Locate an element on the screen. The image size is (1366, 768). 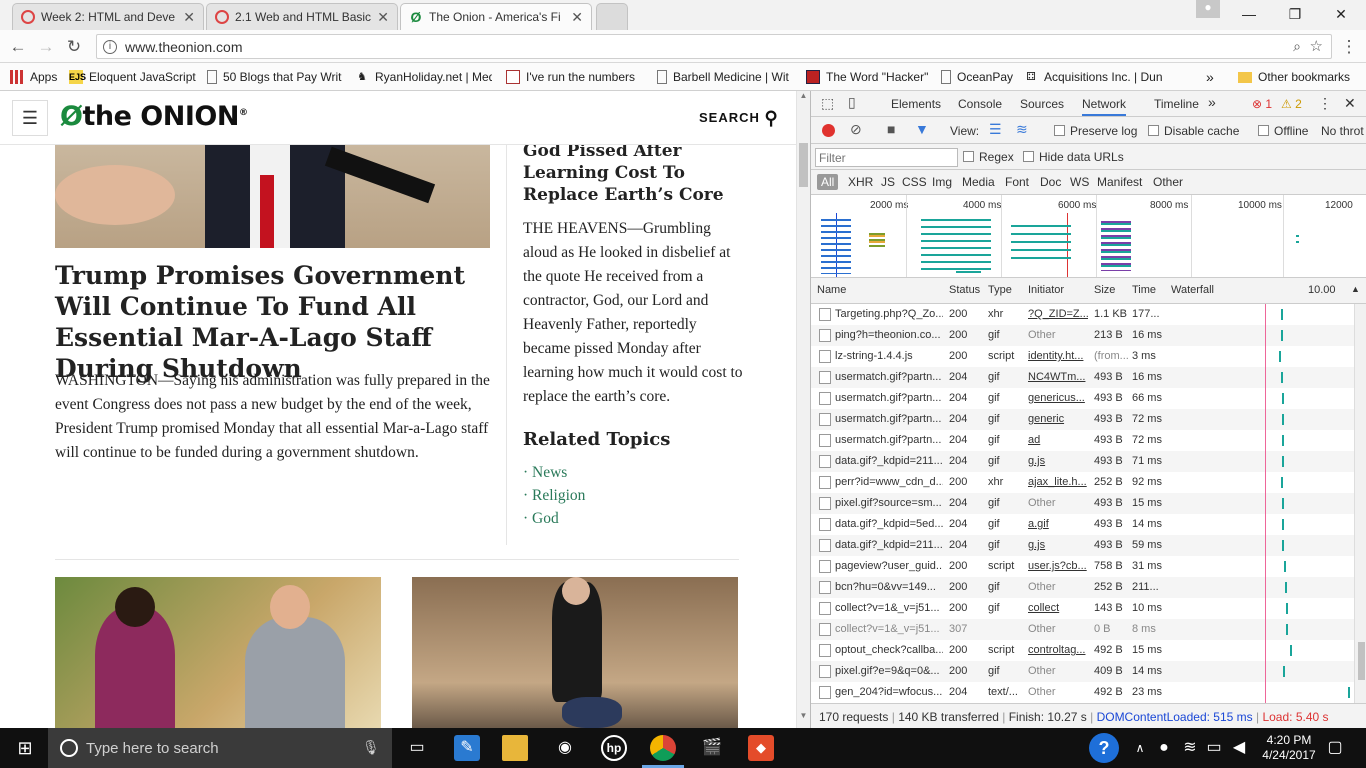
trump-podium-photo is located at coordinates (272, 196).